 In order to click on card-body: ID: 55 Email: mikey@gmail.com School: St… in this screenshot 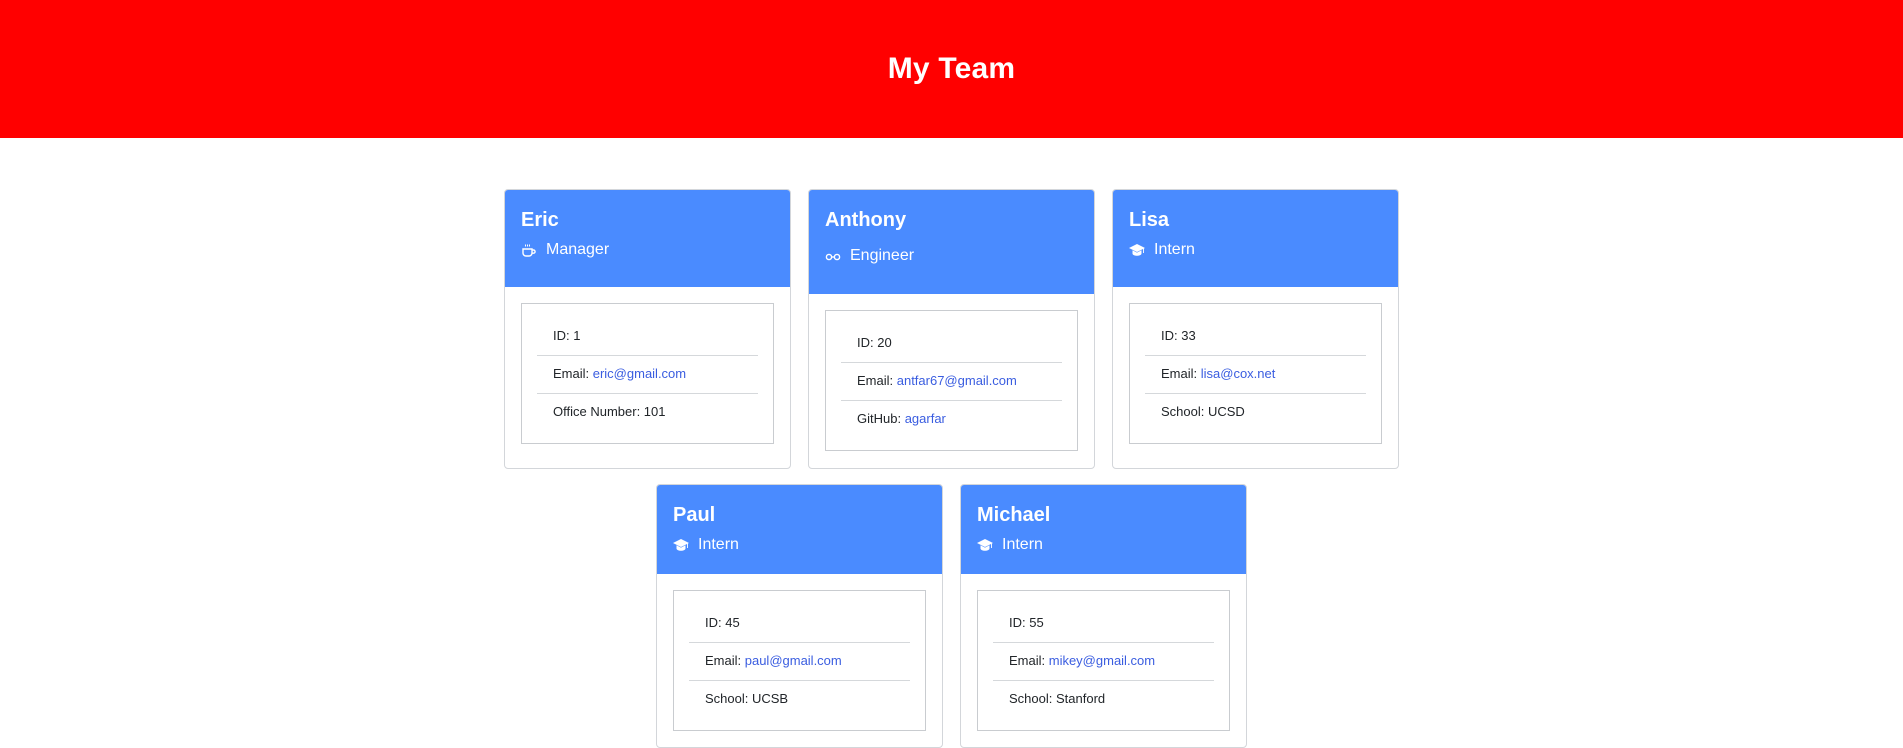, I will do `click(1103, 660)`.